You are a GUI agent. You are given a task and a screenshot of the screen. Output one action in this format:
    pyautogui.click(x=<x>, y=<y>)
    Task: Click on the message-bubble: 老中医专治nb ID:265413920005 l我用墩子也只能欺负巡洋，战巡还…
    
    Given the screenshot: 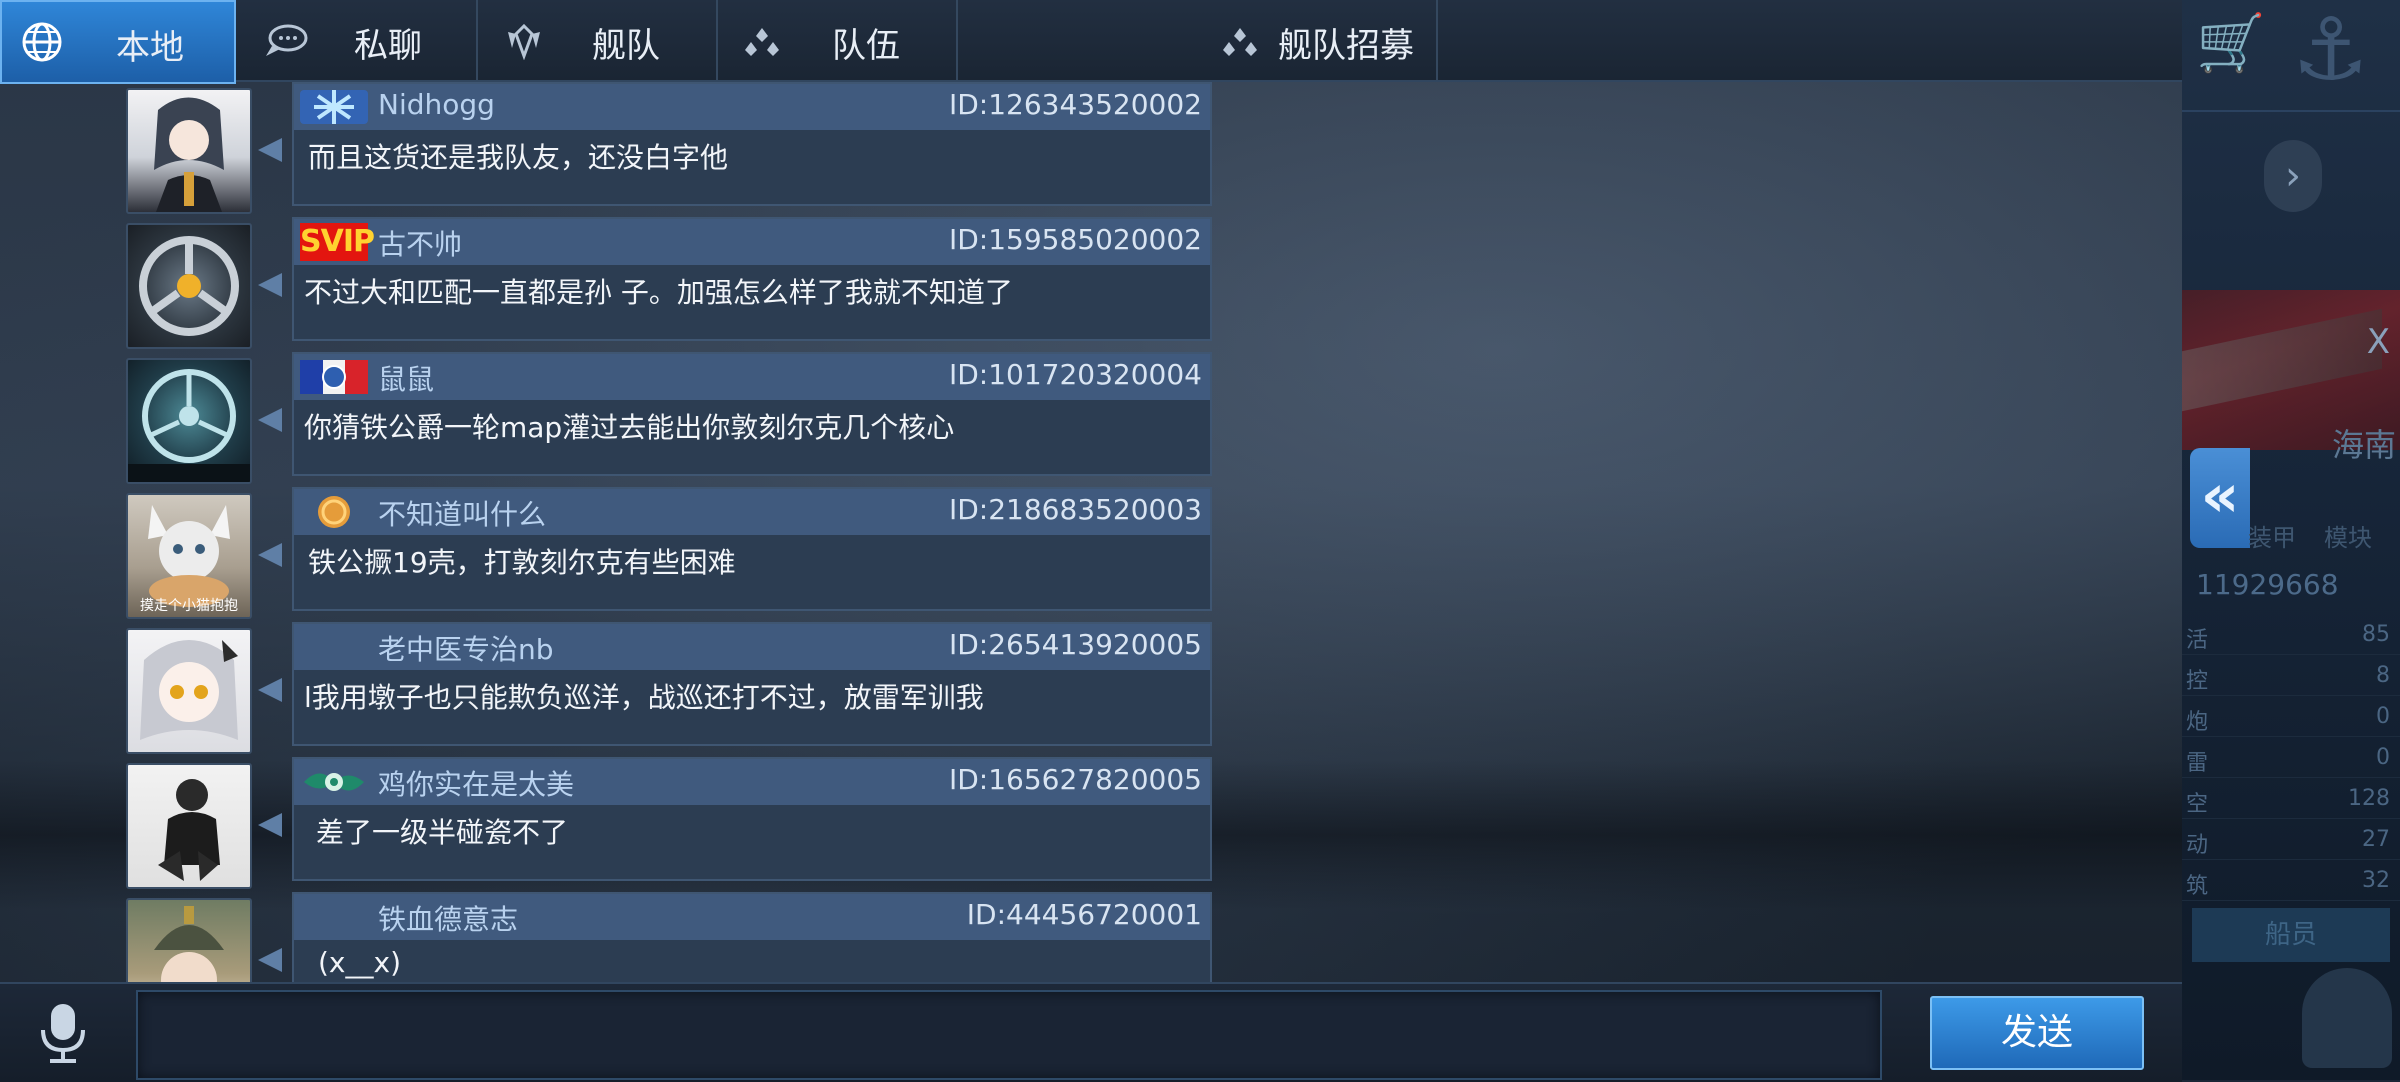 What is the action you would take?
    pyautogui.click(x=752, y=684)
    